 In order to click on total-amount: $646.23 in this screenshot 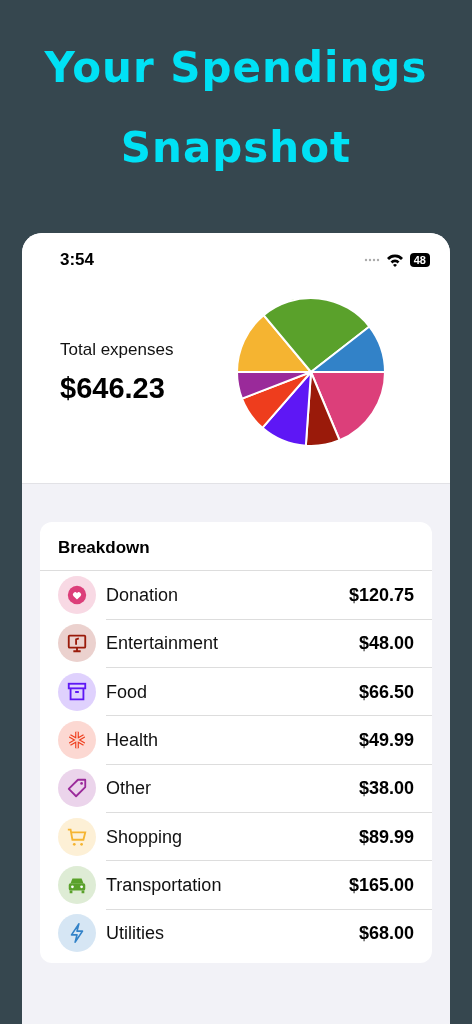, I will do `click(113, 388)`.